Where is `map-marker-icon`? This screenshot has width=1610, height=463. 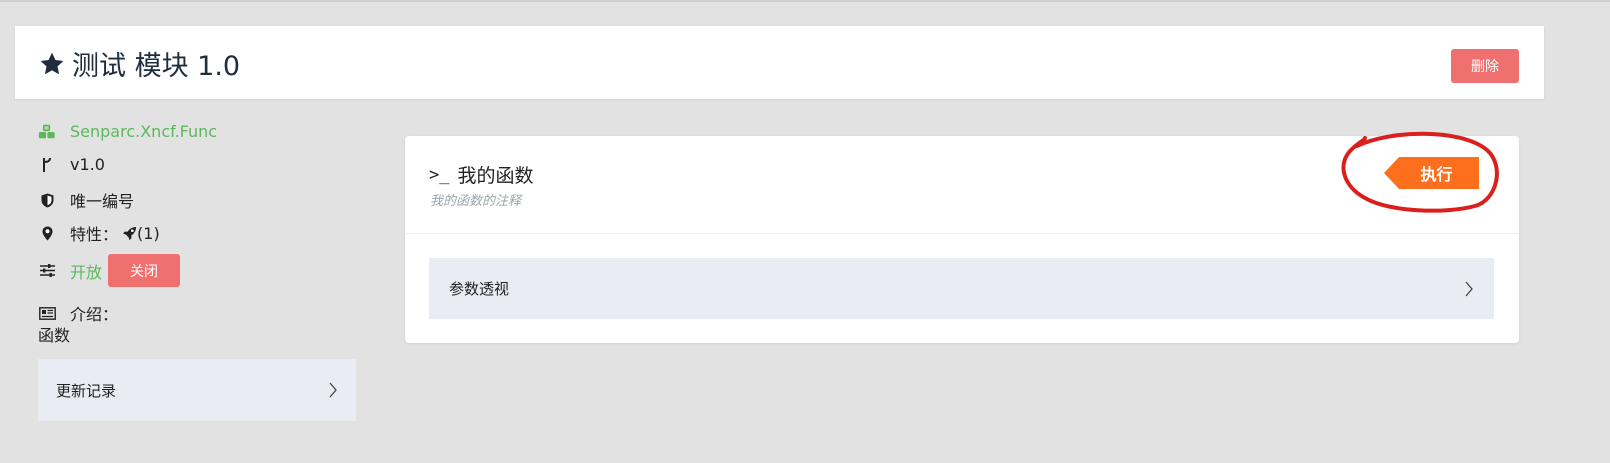
map-marker-icon is located at coordinates (47, 233).